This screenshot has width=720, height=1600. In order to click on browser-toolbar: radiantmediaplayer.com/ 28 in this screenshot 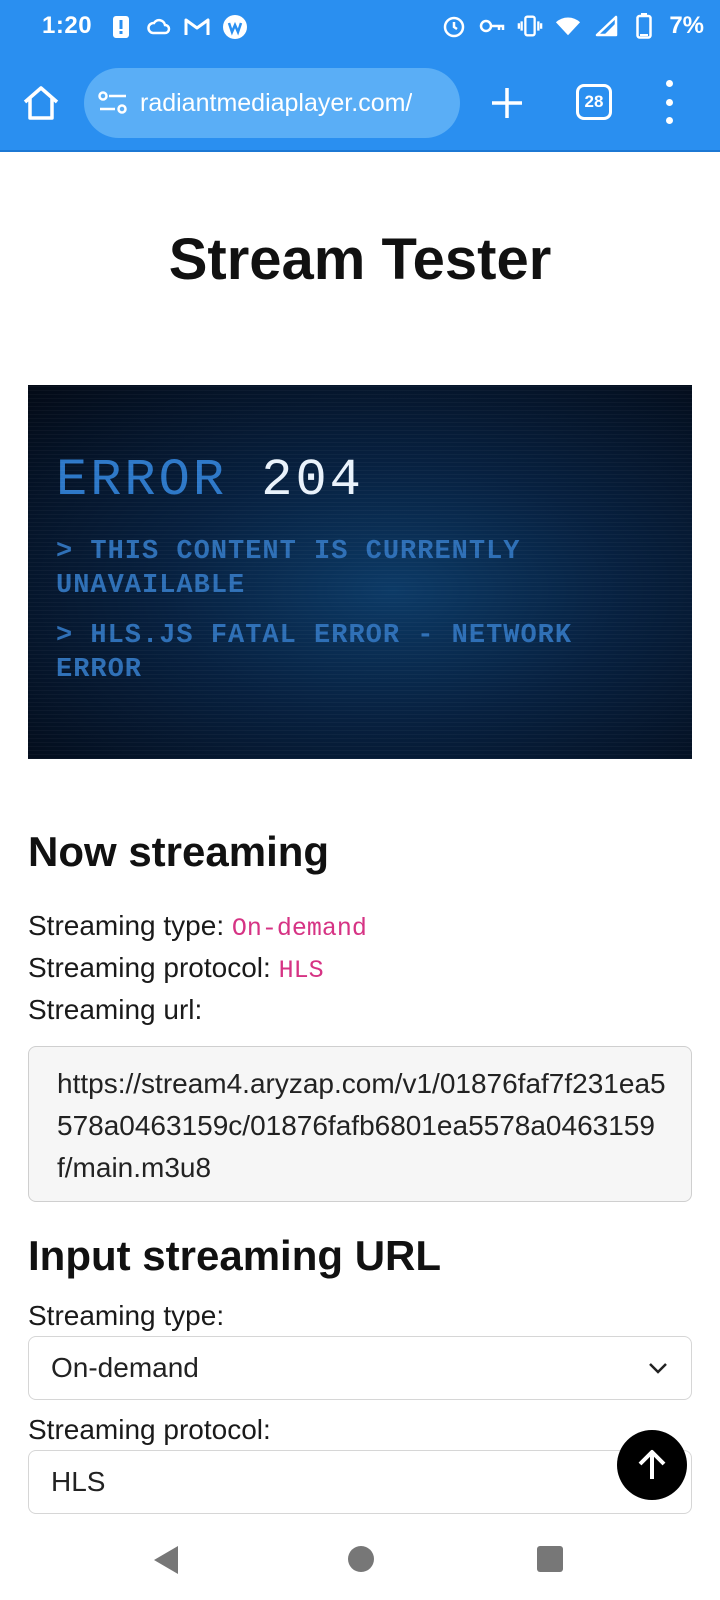, I will do `click(360, 103)`.